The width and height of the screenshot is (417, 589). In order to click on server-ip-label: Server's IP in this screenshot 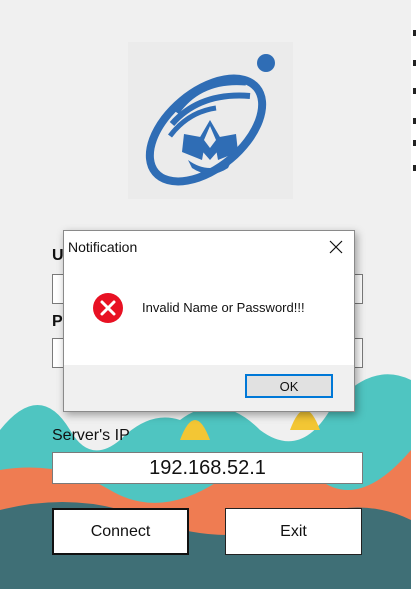, I will do `click(91, 435)`.